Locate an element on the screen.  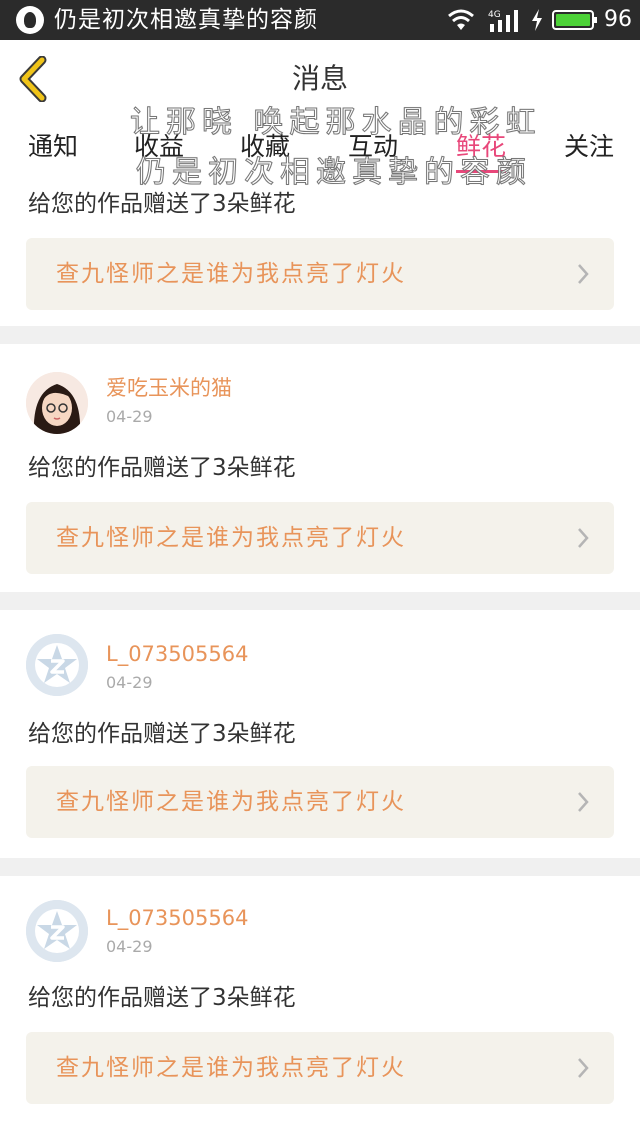
page-title: 消息 is located at coordinates (319, 78).